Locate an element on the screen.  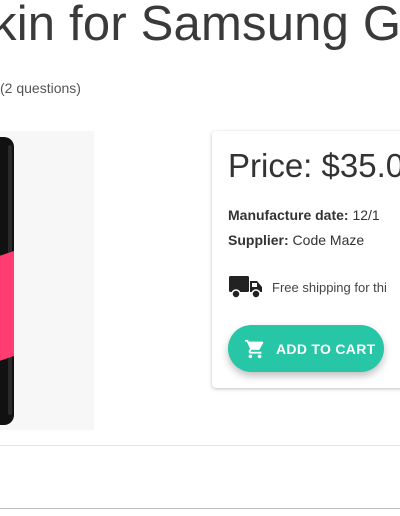
supplier-value: Code Maze is located at coordinates (326, 240).